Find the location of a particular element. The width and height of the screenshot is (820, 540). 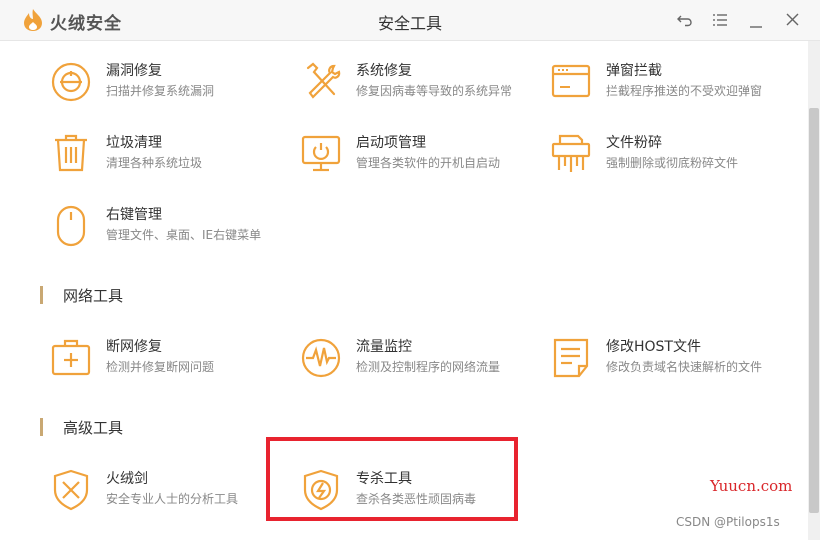

tool-desc: 修改负责域名快速解析的文件 is located at coordinates (684, 367).